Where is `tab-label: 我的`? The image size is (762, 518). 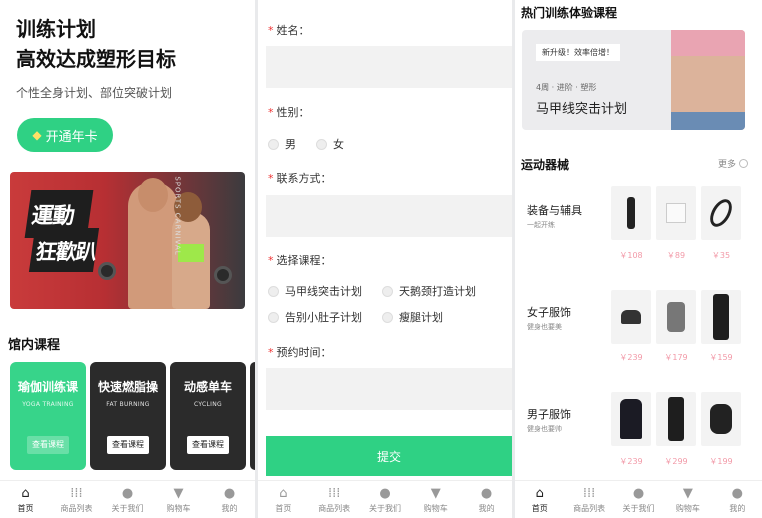
tab-label: 我的 is located at coordinates (486, 508).